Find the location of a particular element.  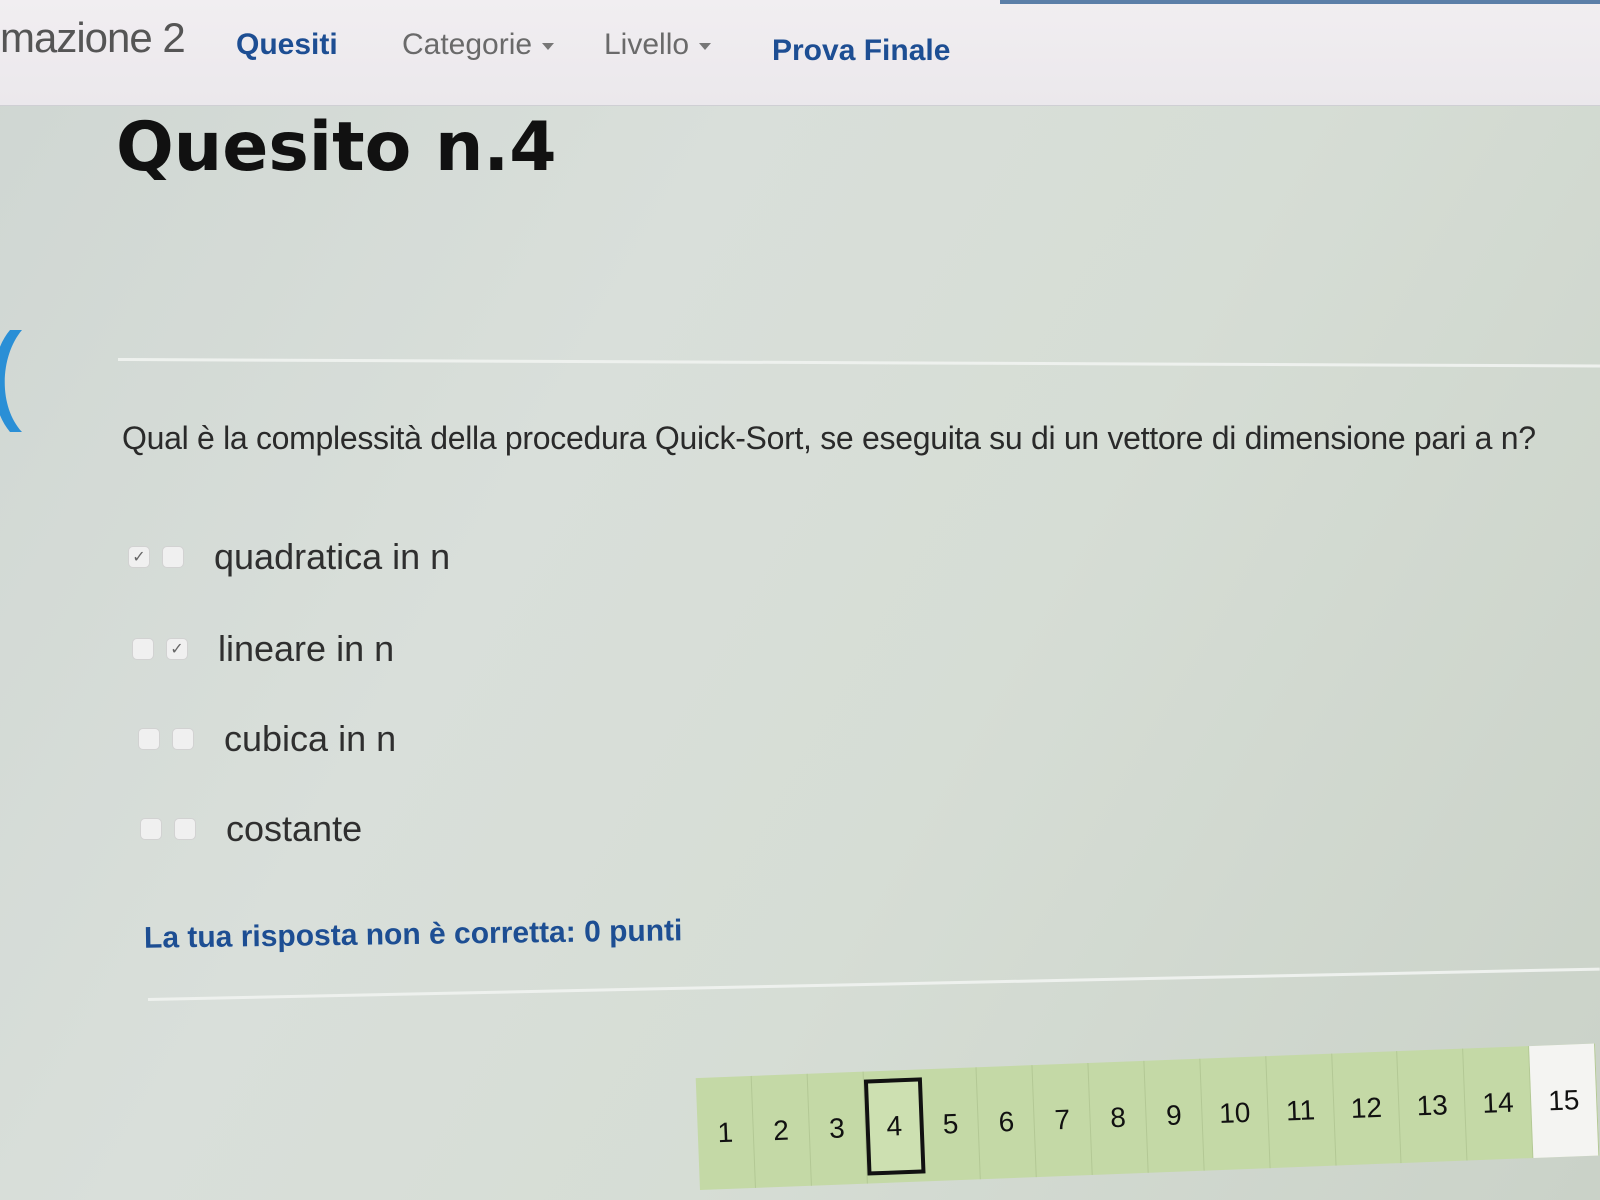

result-feedback: La tua risposta non è corretta: 0 punti is located at coordinates (413, 934).